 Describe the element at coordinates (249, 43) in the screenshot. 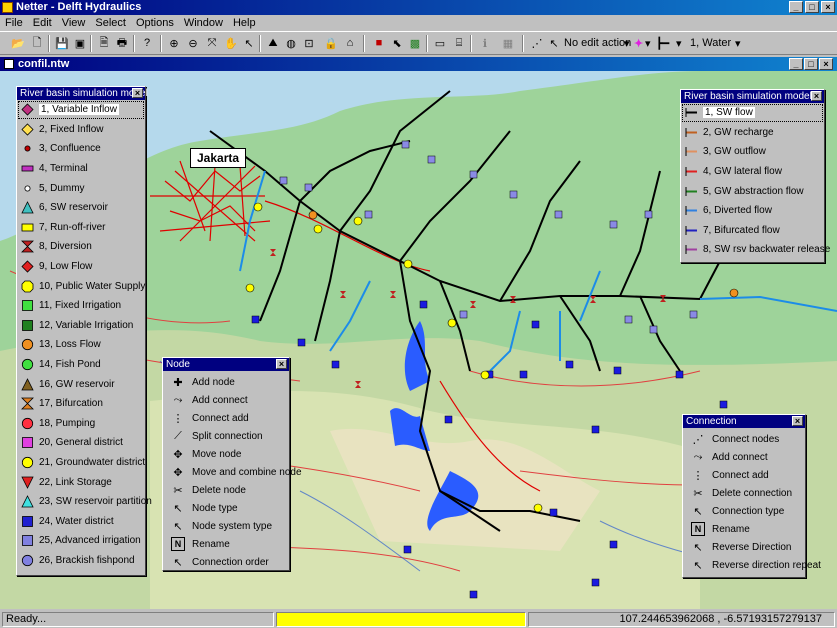

I see `select-arrow-icon: ↖` at that location.